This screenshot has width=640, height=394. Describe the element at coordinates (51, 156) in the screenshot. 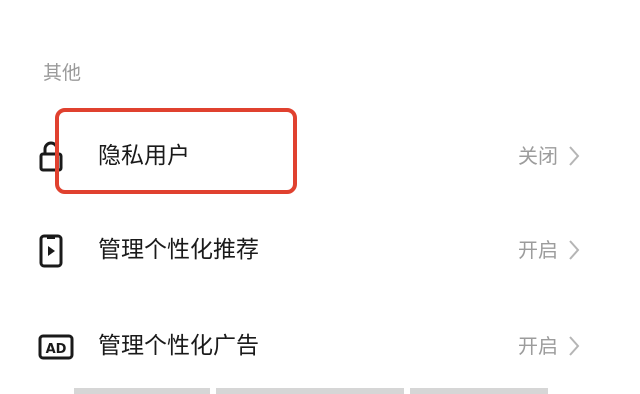

I see `lock-icon` at that location.